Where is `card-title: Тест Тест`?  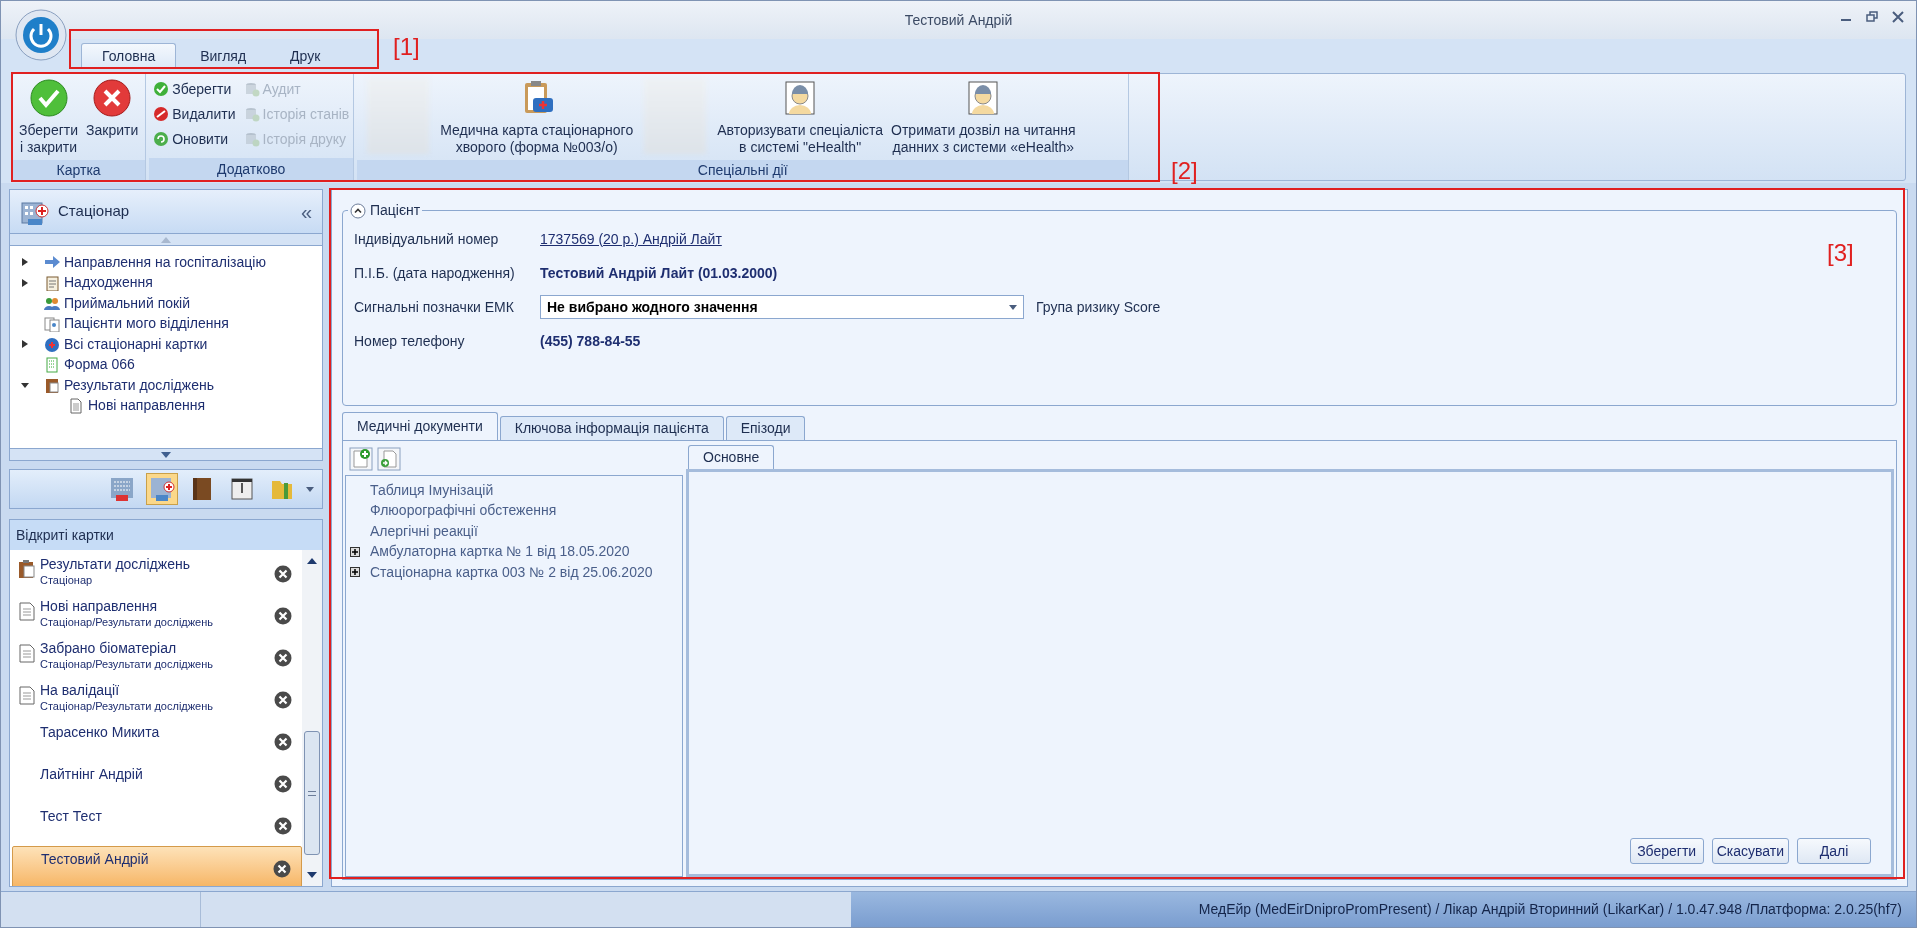
card-title: Тест Тест is located at coordinates (71, 816).